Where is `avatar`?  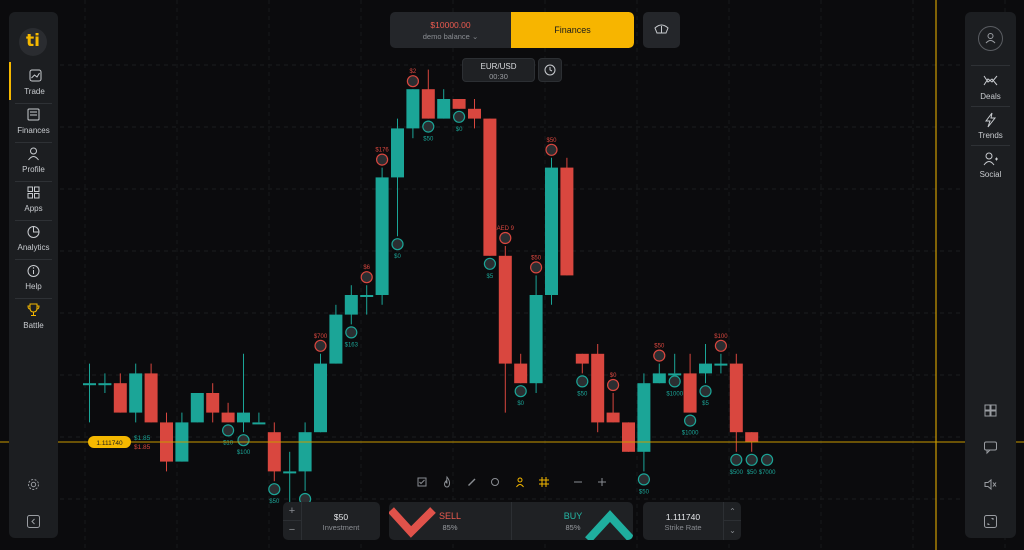
avatar is located at coordinates (990, 38).